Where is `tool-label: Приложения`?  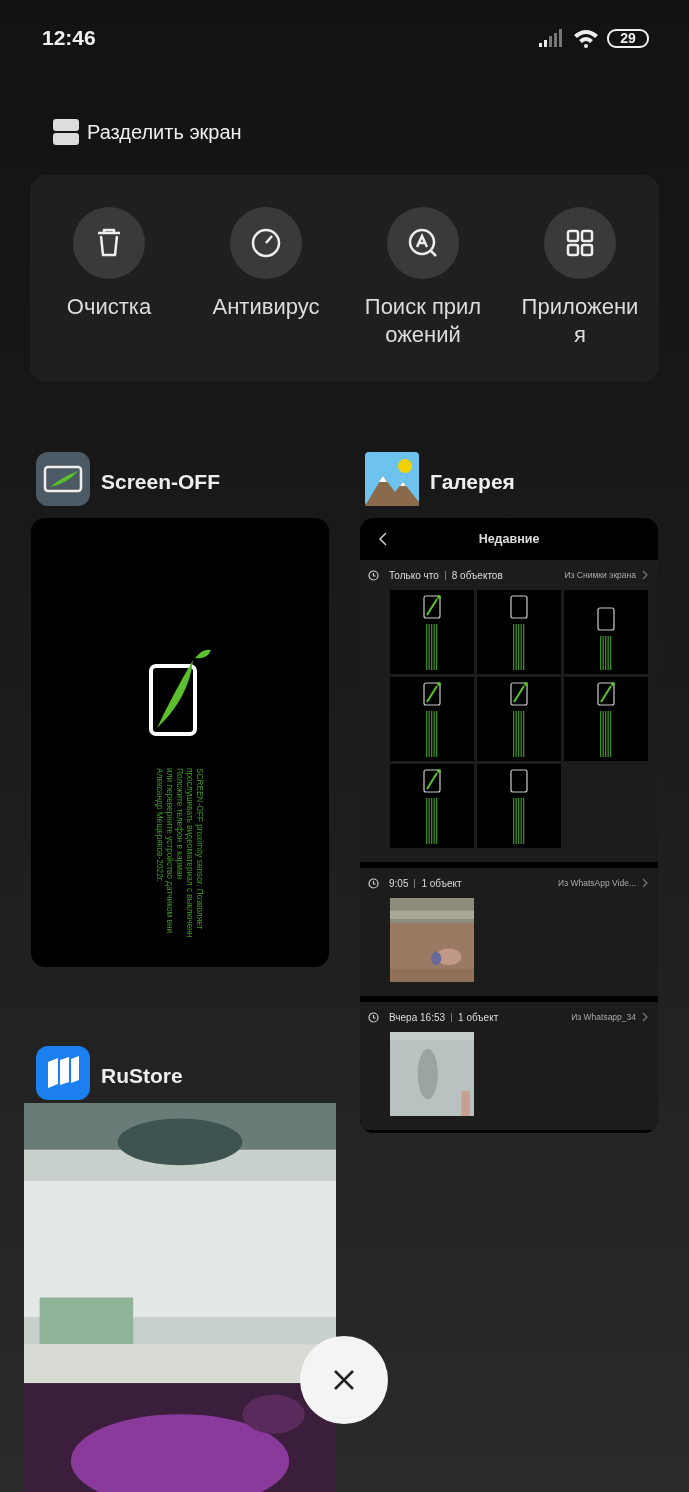
tool-label: Приложения is located at coordinates (580, 321).